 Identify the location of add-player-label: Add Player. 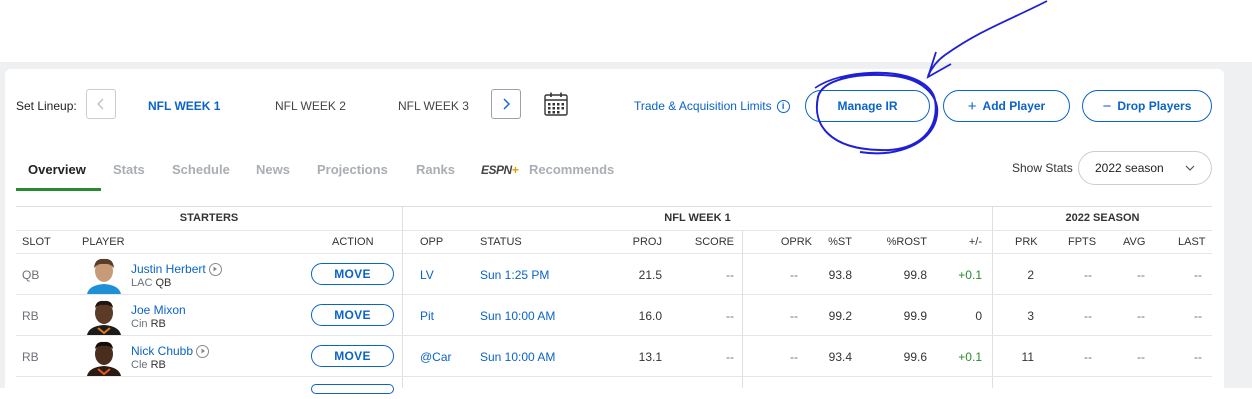
(1014, 106).